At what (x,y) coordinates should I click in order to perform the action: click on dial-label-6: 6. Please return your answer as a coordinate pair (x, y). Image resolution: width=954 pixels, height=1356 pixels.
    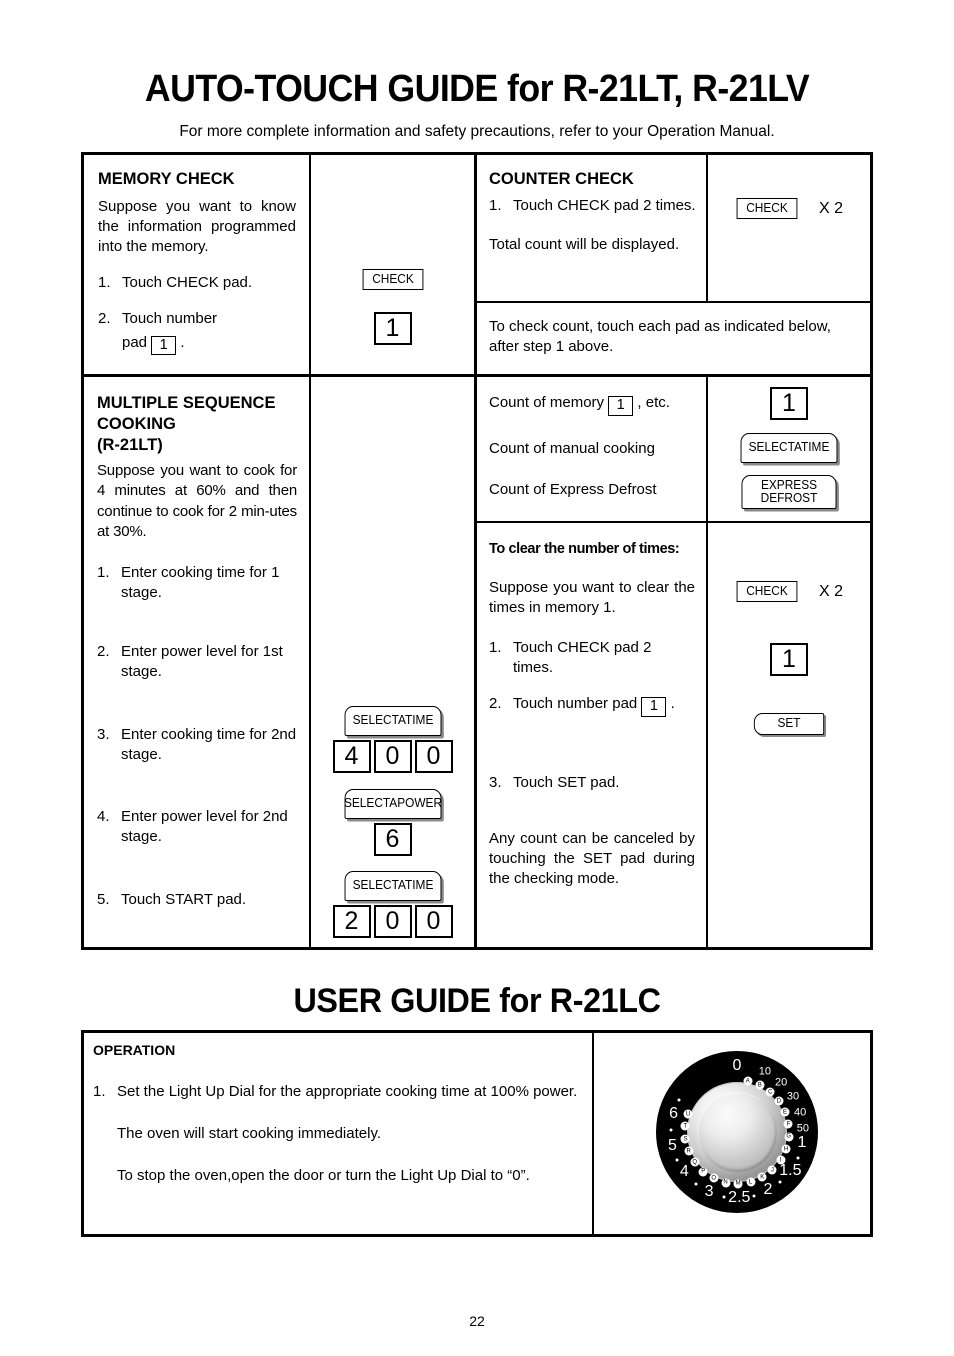
    Looking at the image, I should click on (673, 1113).